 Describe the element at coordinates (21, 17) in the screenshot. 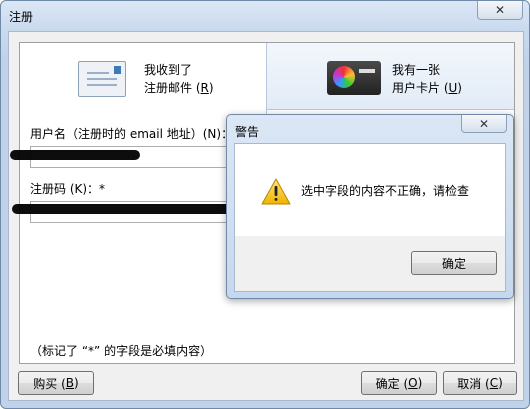

I see `window-title: 注册` at that location.